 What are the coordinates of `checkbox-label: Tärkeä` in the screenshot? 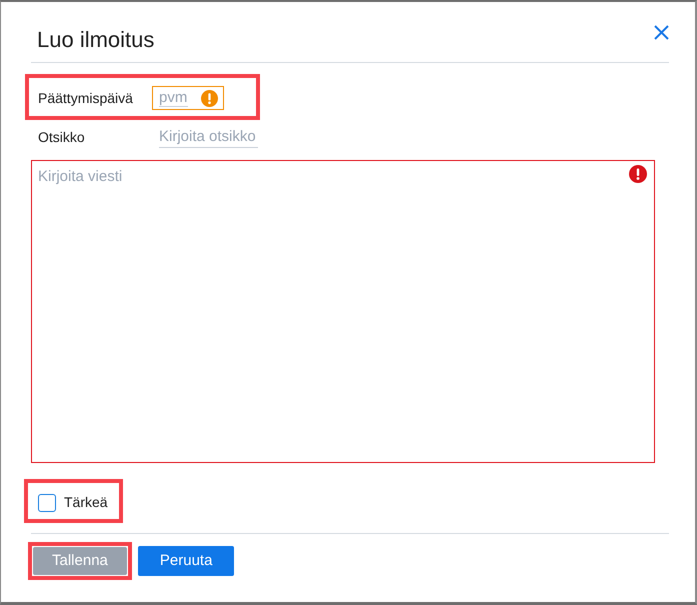 It's located at (86, 502).